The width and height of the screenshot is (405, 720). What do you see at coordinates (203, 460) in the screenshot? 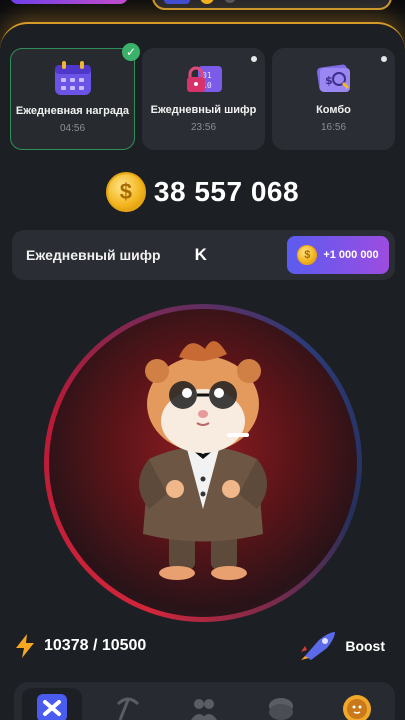
I see `hamster-character-icon` at bounding box center [203, 460].